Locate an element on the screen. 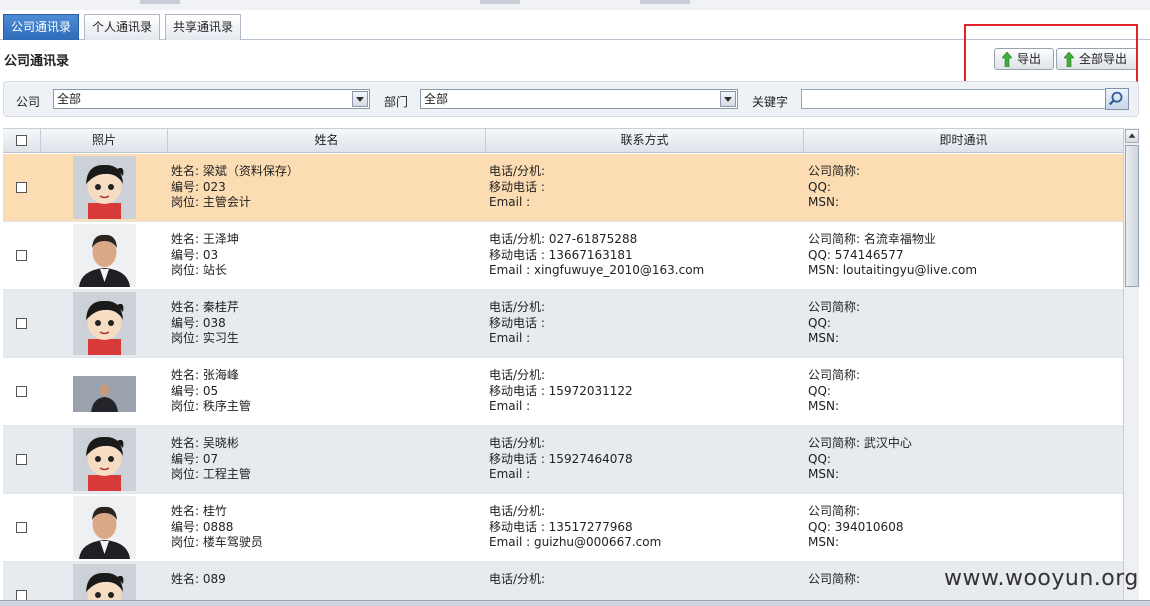  tab-bar: 公司通讯录 个人通讯录 共享通讯录 is located at coordinates (575, 27).